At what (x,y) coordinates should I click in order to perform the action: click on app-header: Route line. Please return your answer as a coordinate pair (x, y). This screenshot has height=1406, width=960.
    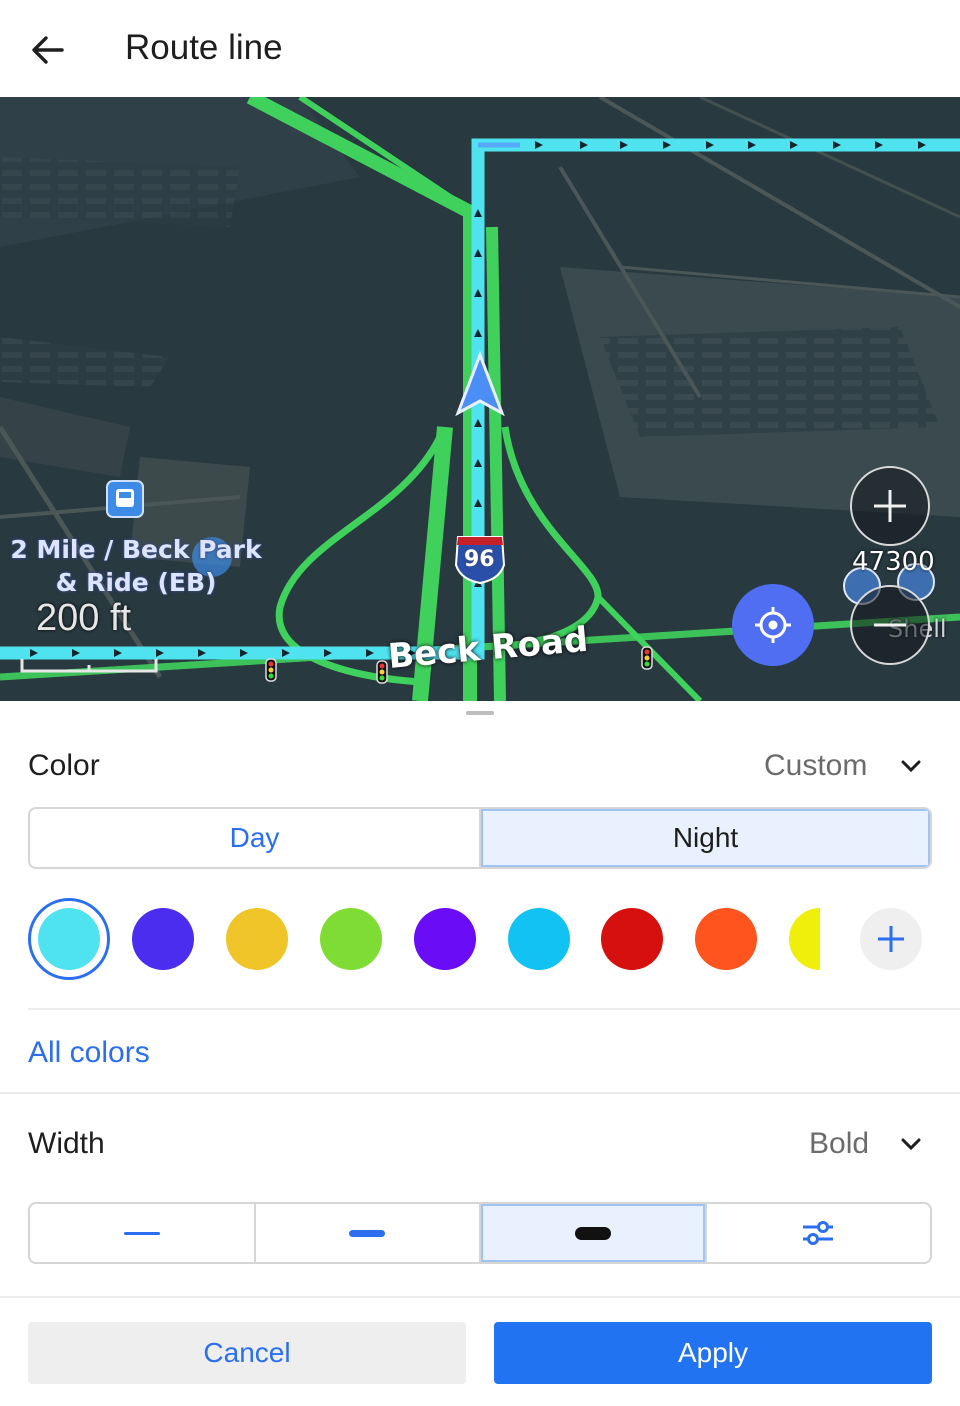
    Looking at the image, I should click on (480, 48).